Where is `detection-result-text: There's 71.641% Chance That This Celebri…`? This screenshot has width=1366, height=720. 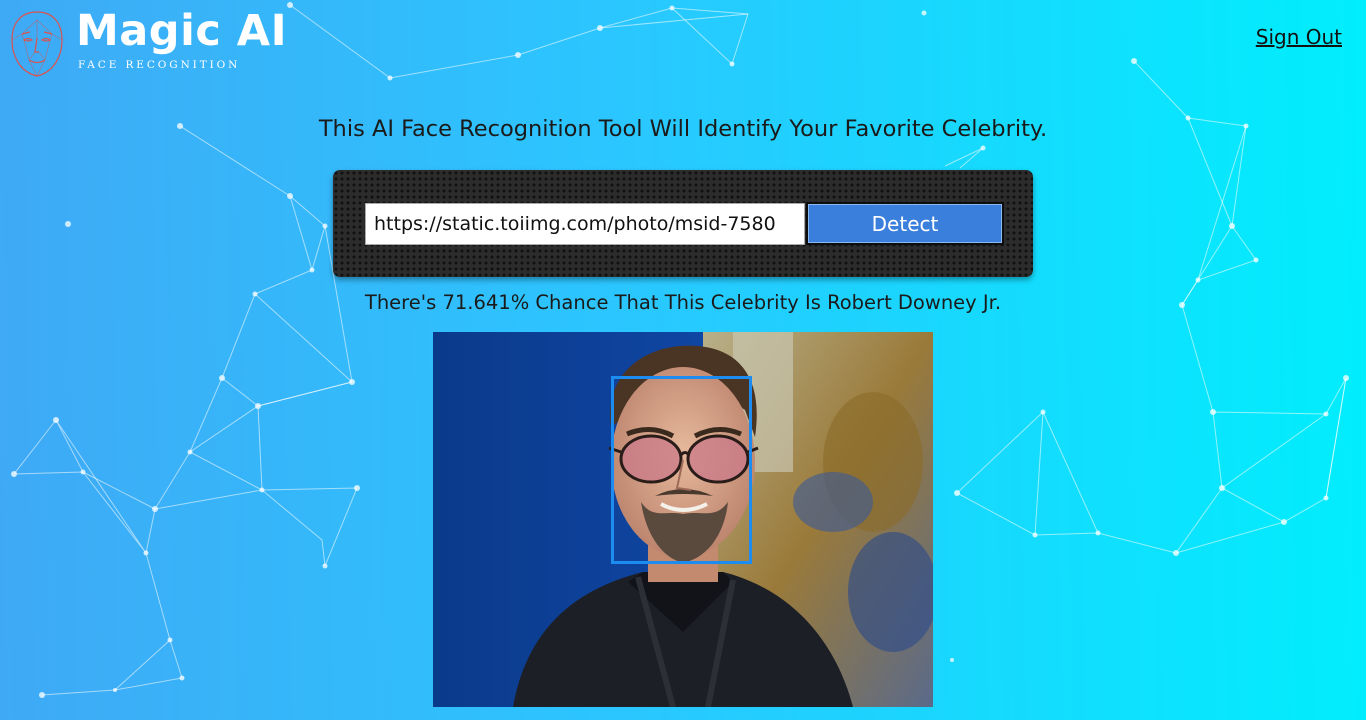
detection-result-text: There's 71.641% Chance That This Celebri… is located at coordinates (683, 302).